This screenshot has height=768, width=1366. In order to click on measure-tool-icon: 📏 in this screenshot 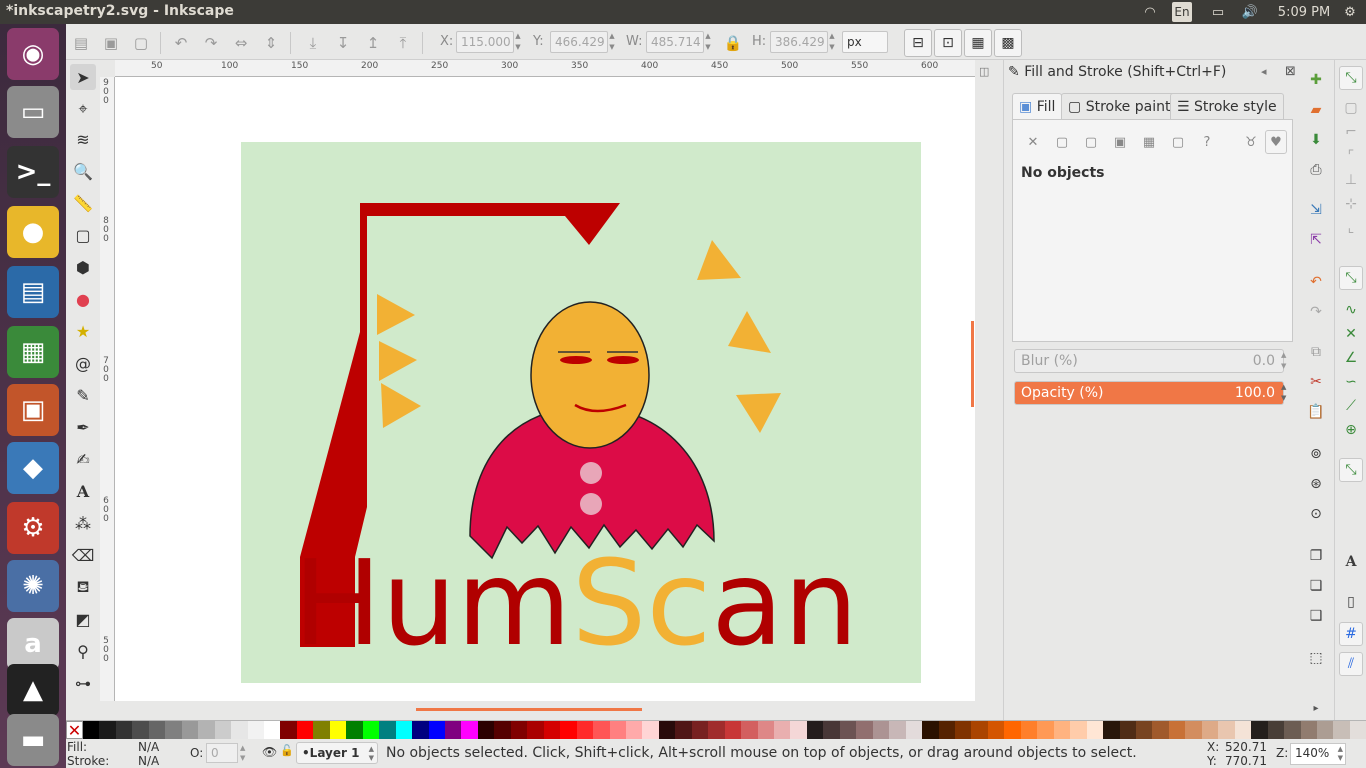, I will do `click(83, 203)`.